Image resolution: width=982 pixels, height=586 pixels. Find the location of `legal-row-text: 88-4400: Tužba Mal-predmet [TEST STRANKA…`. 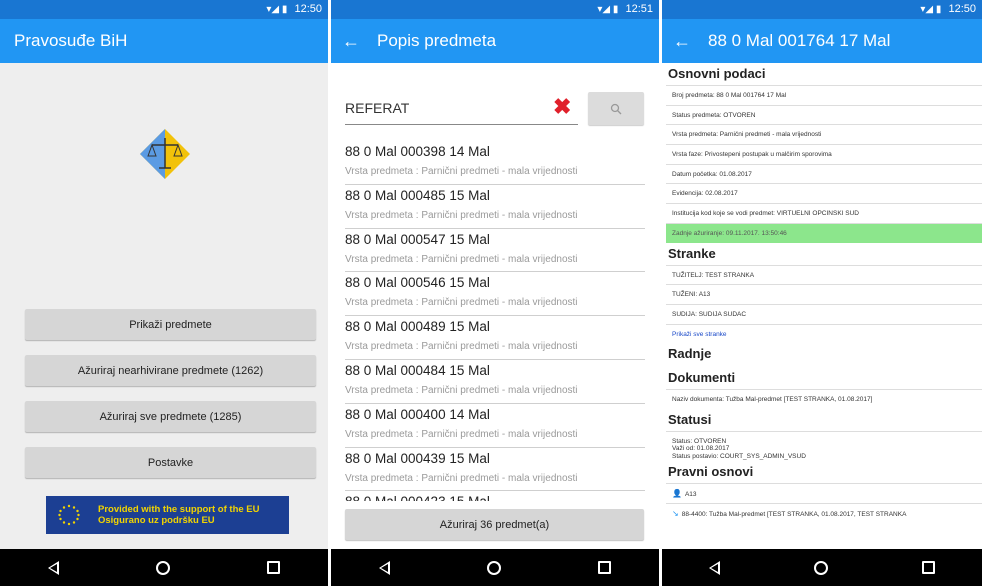

legal-row-text: 88-4400: Tužba Mal-predmet [TEST STRANKA… is located at coordinates (794, 514).